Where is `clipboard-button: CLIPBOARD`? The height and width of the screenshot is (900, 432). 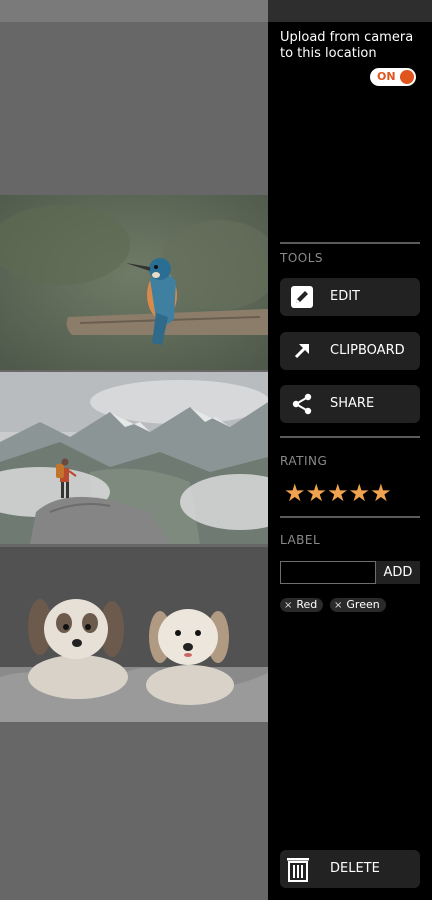 clipboard-button: CLIPBOARD is located at coordinates (350, 351).